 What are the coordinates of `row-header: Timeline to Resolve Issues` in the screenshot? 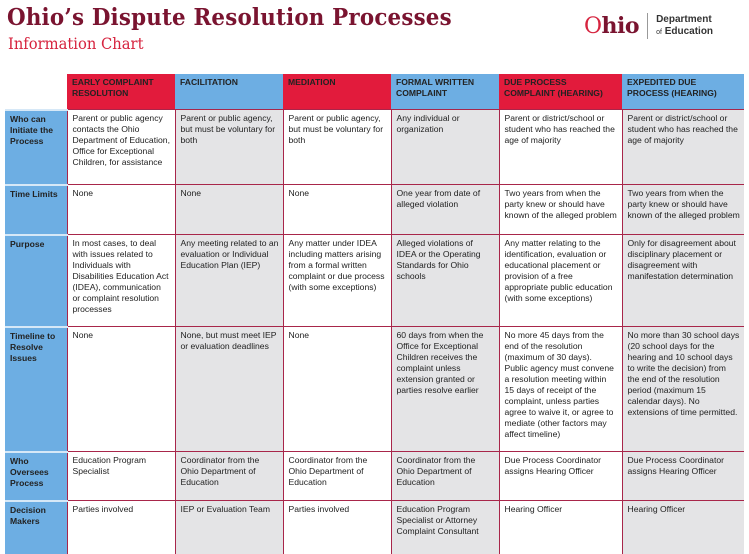 It's located at (36, 388).